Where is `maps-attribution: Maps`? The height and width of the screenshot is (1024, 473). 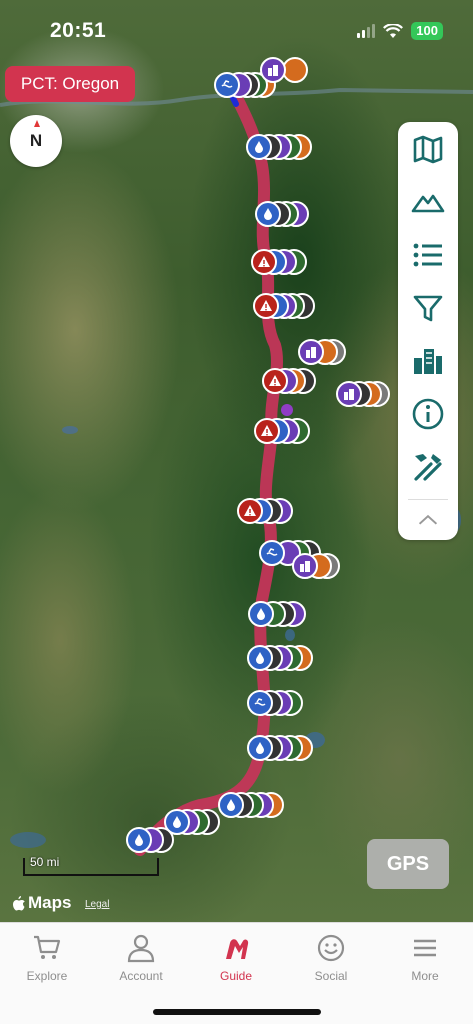 maps-attribution: Maps is located at coordinates (41, 903).